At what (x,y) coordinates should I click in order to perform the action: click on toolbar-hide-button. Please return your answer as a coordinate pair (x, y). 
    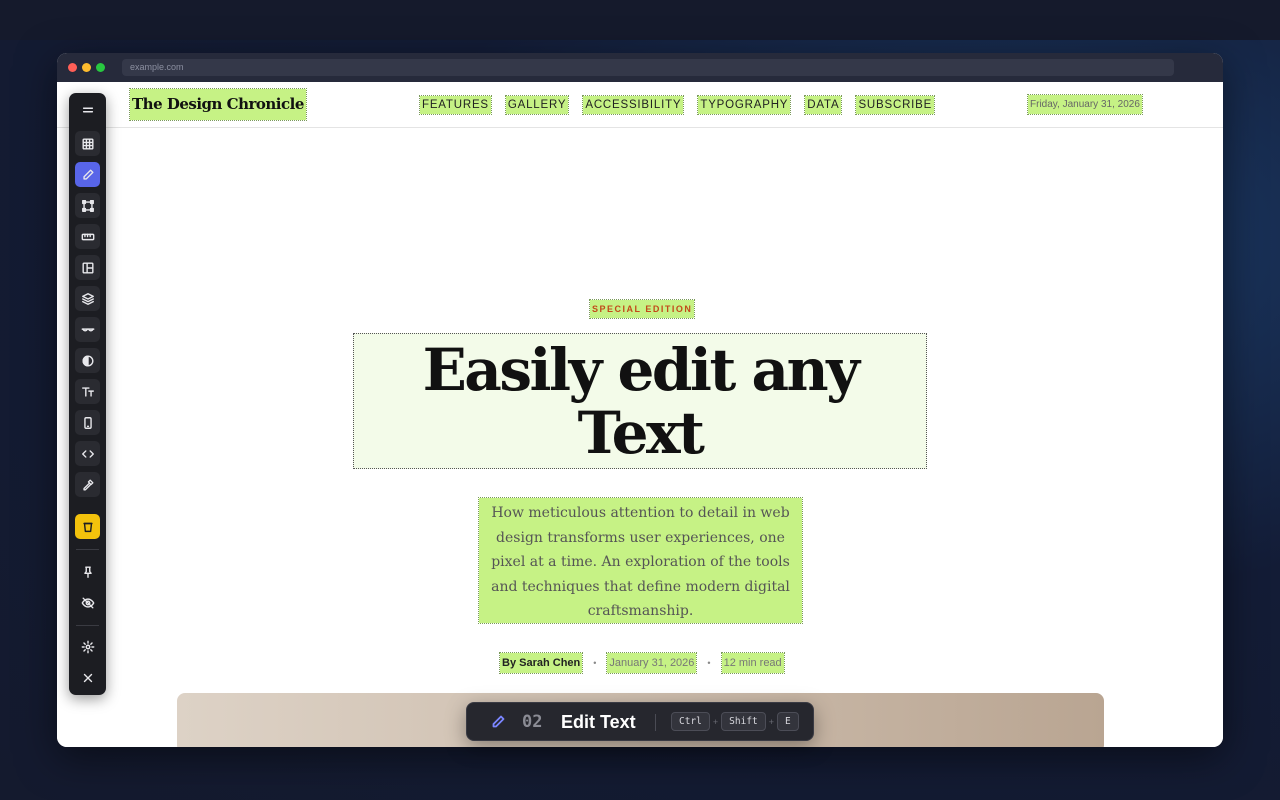
    Looking at the image, I should click on (87, 602).